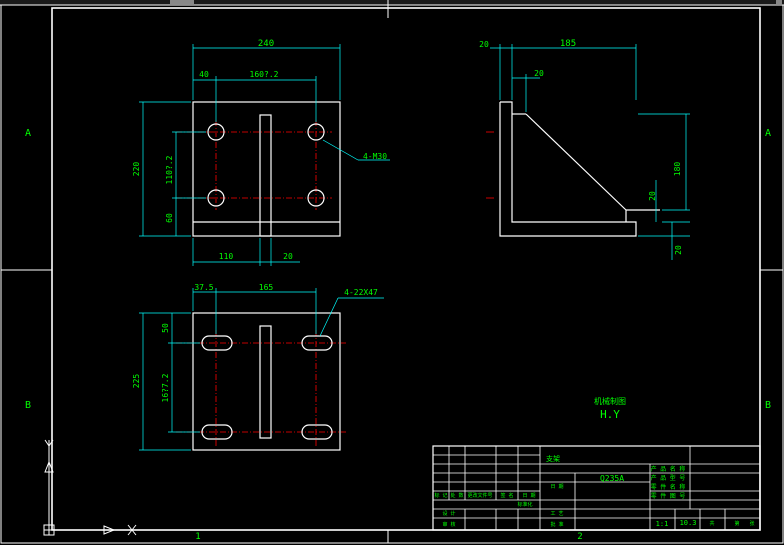 This screenshot has height=545, width=784. Describe the element at coordinates (711, 523) in the screenshot. I see `tb-sheet: 共` at that location.